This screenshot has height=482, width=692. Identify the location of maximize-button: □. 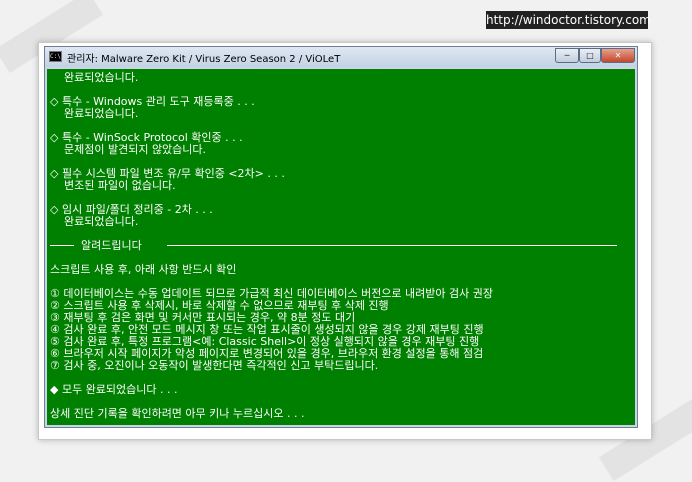
(590, 55).